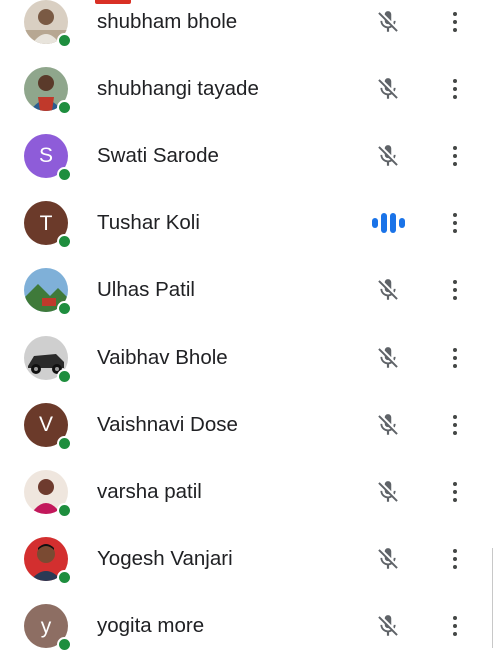 This screenshot has width=496, height=660. What do you see at coordinates (48, 157) in the screenshot?
I see `avatar: S` at bounding box center [48, 157].